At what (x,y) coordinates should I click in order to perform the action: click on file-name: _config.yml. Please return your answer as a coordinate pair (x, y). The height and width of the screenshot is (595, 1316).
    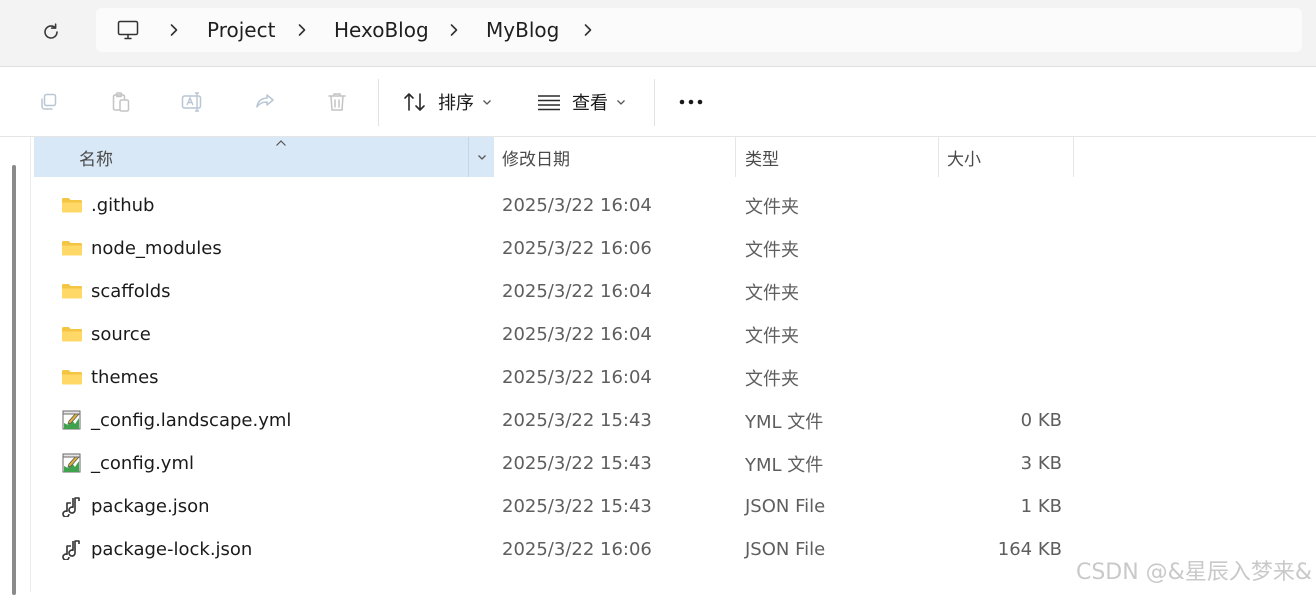
    Looking at the image, I should click on (142, 463).